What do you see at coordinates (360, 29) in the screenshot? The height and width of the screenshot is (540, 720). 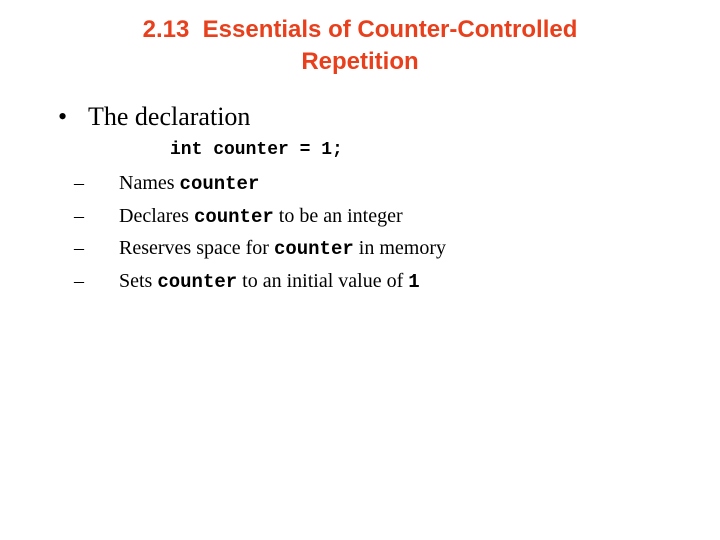 I see `slide-title-line-1: 2.13 Essentials of Counter-Controlled` at bounding box center [360, 29].